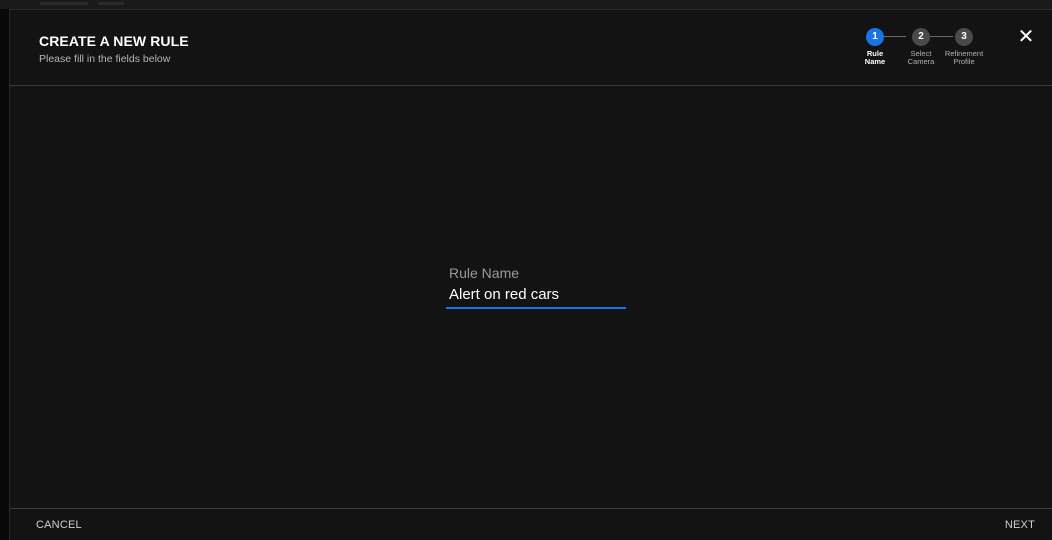  What do you see at coordinates (921, 37) in the screenshot?
I see `step-number: 2` at bounding box center [921, 37].